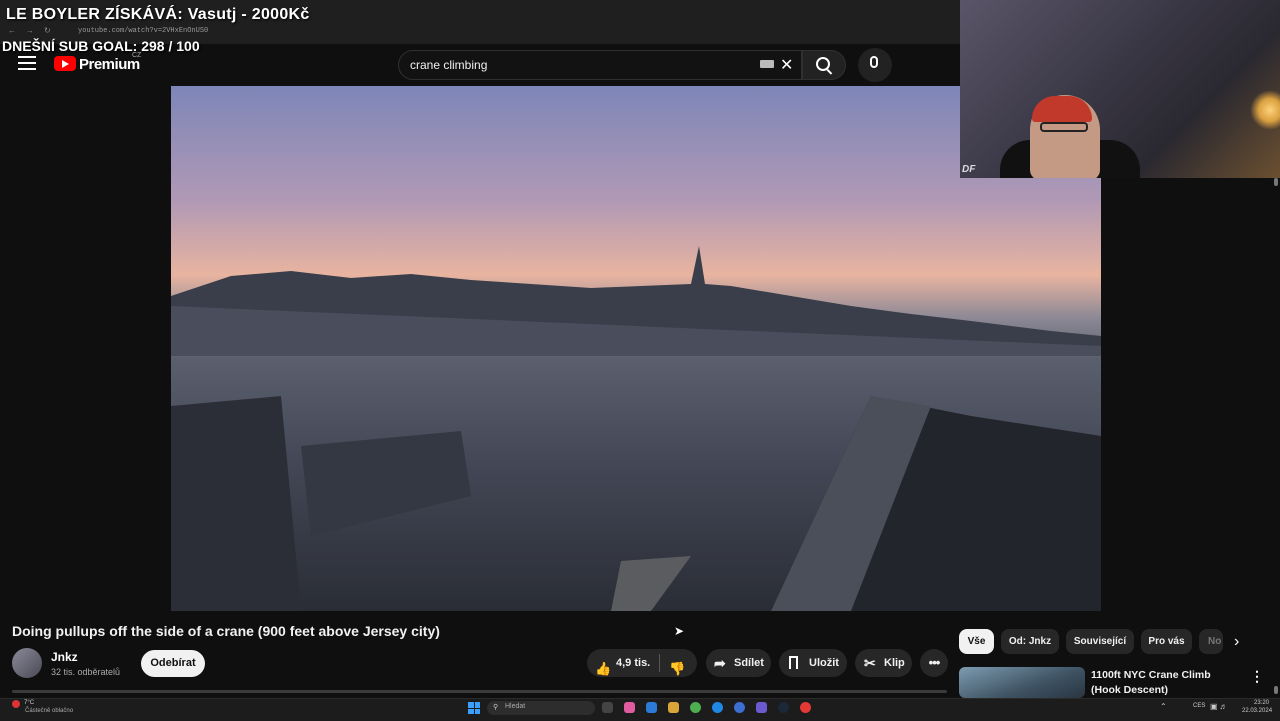  What do you see at coordinates (934, 663) in the screenshot?
I see `more-actions-button: •••` at bounding box center [934, 663].